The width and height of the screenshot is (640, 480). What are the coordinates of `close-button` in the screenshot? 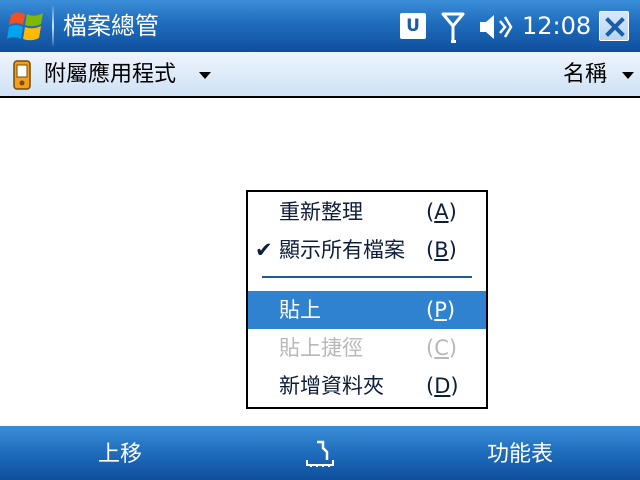 It's located at (614, 26).